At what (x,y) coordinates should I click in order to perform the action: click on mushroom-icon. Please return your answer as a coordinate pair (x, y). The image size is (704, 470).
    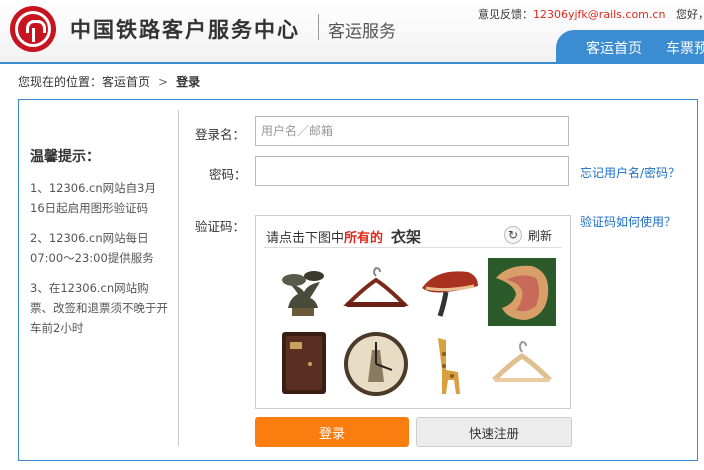
    Looking at the image, I should click on (450, 292).